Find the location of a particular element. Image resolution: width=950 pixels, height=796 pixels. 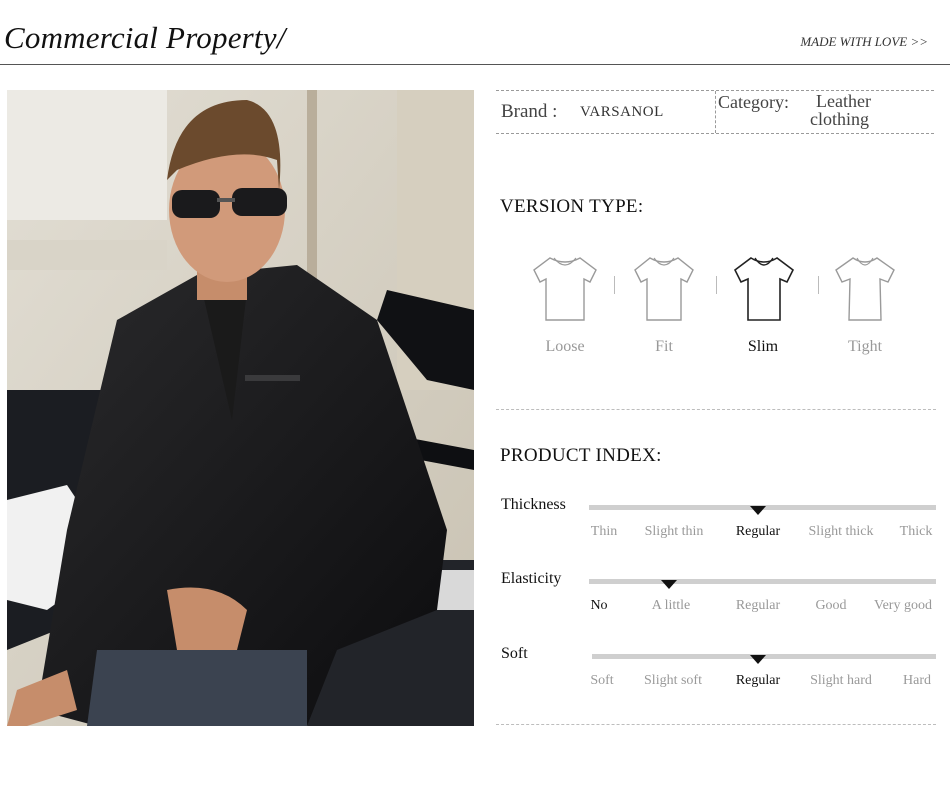

bottom-divider is located at coordinates (716, 724).